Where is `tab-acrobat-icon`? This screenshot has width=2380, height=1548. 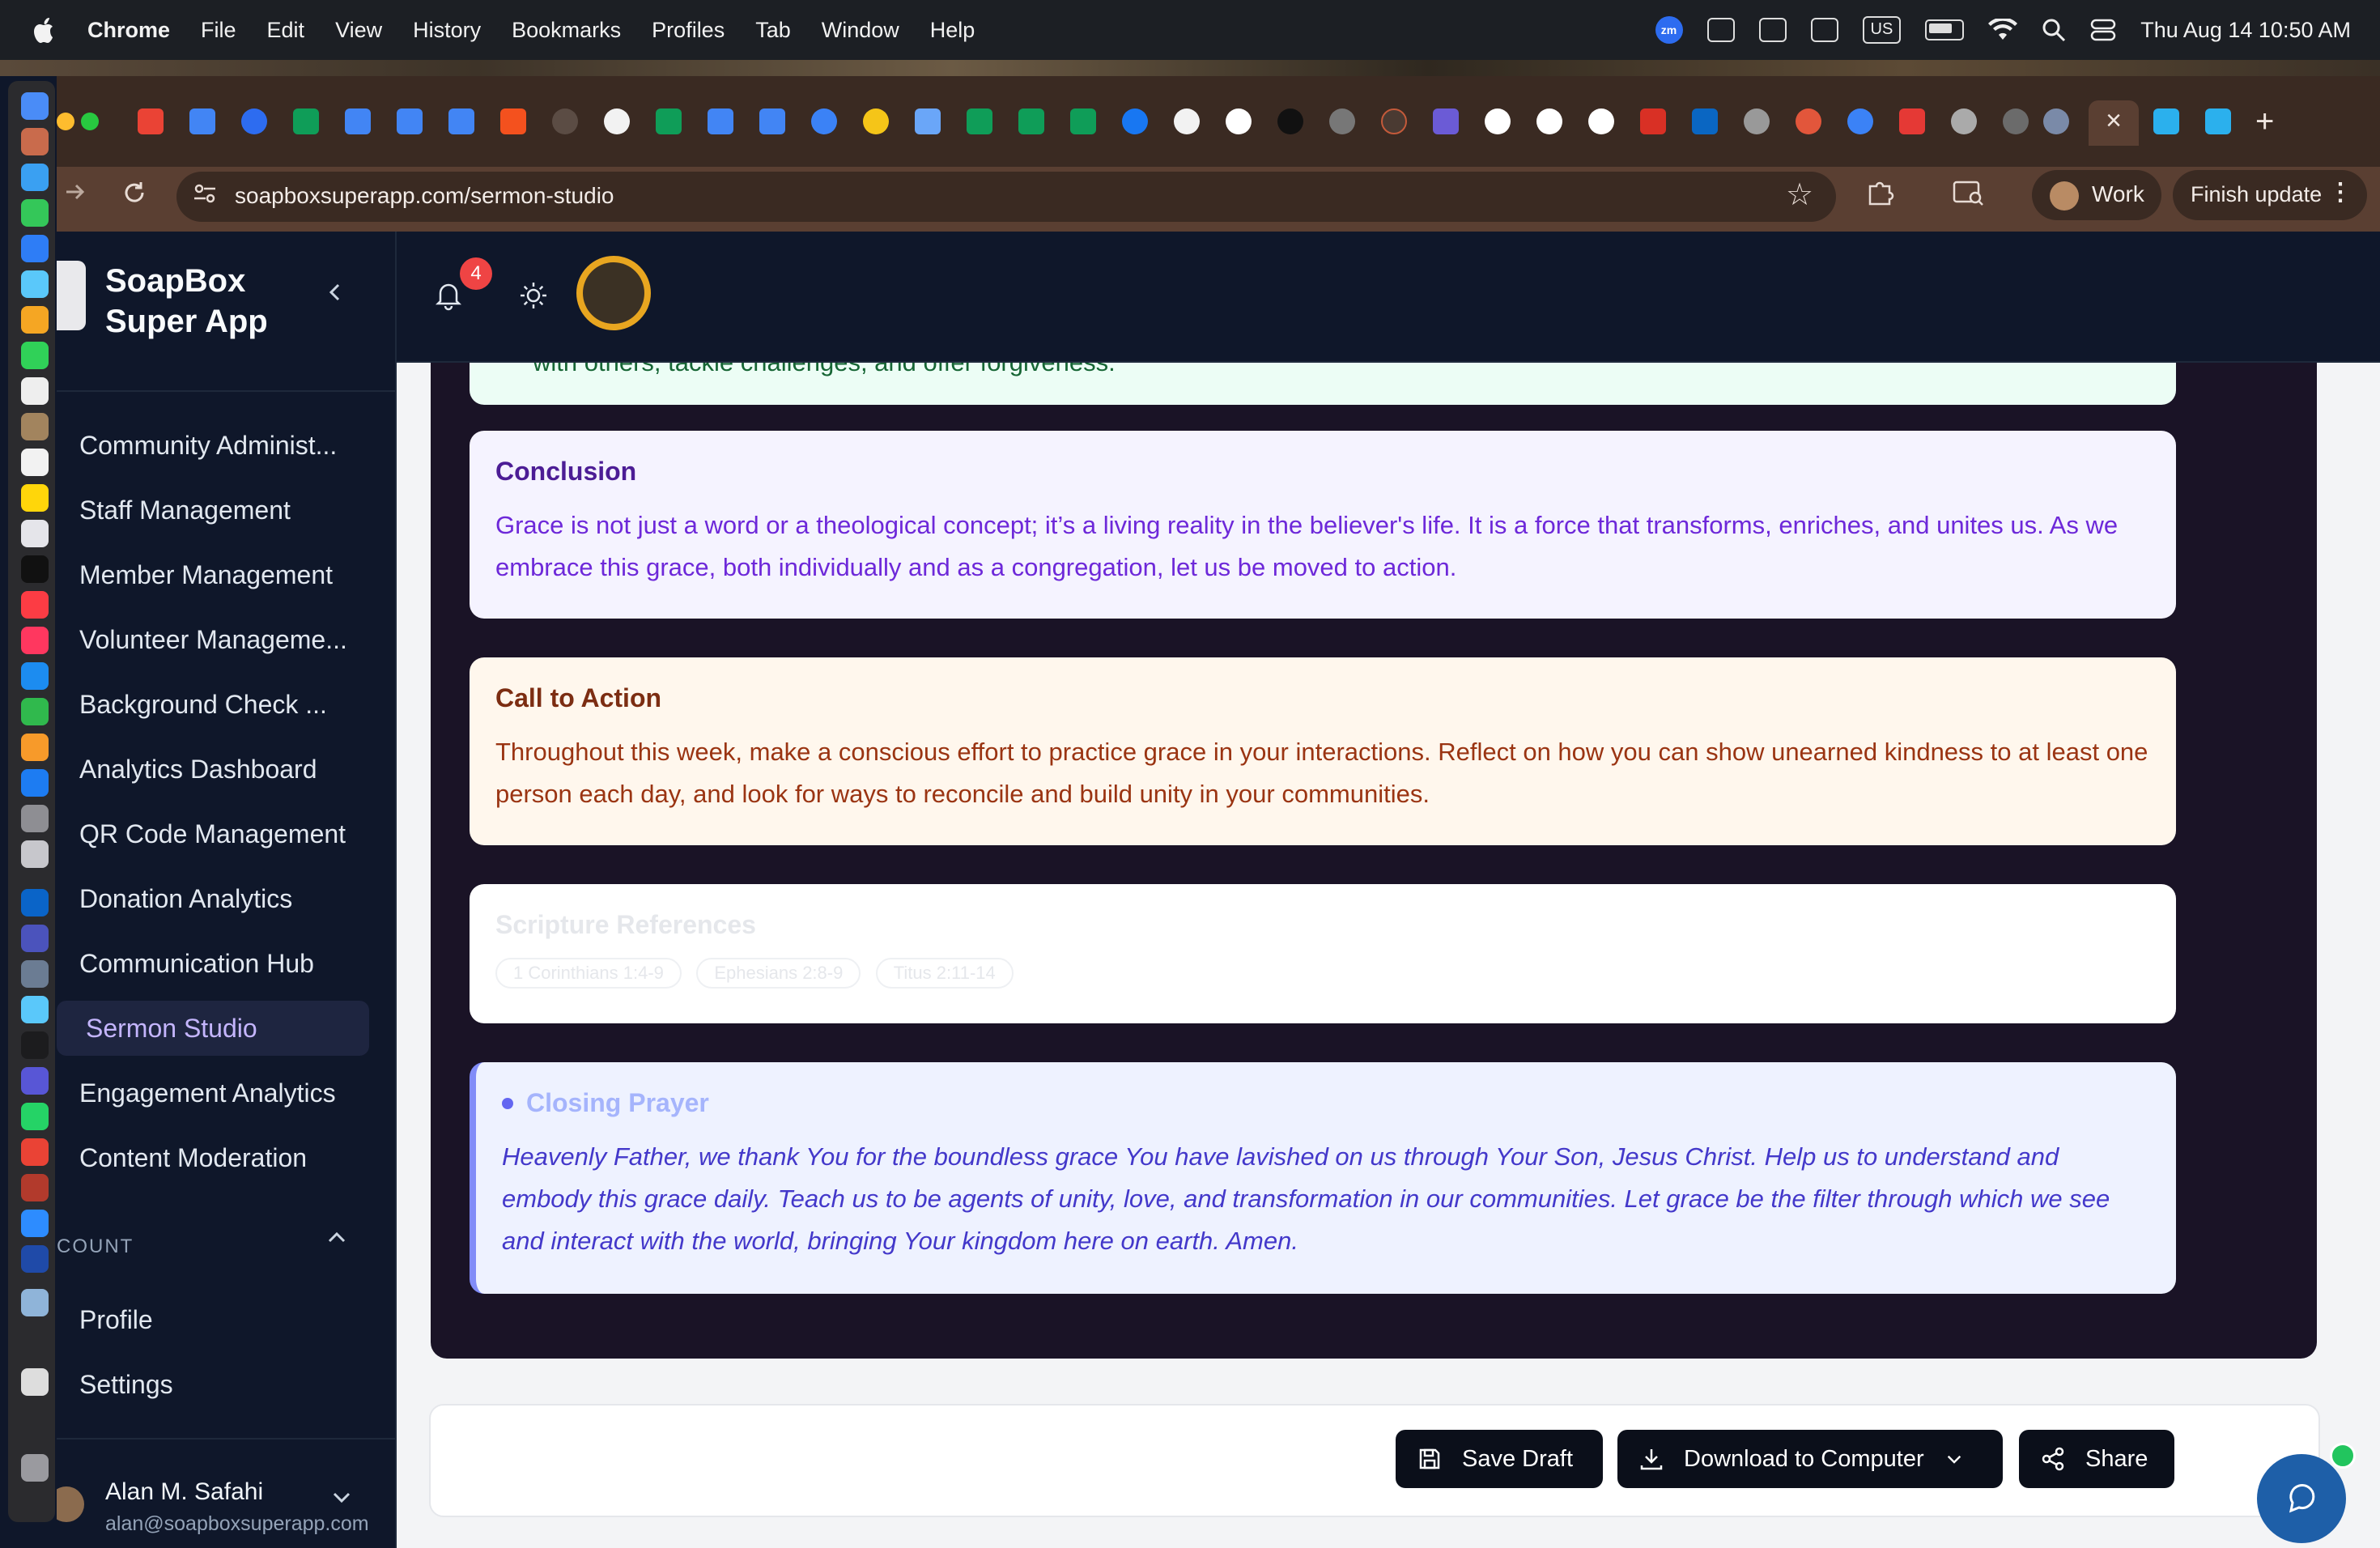 tab-acrobat-icon is located at coordinates (1912, 121).